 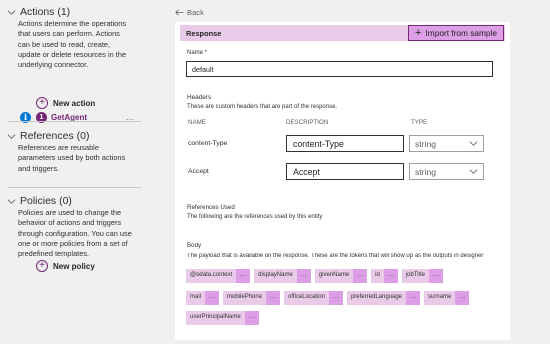 I want to click on headers-title: Headers, so click(x=199, y=97).